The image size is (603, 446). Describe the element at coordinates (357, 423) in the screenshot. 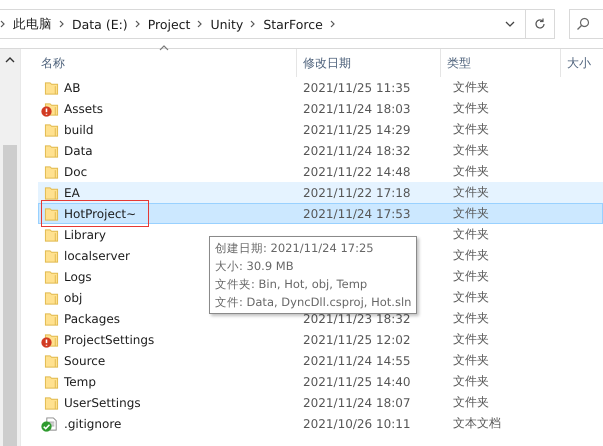

I see `modified-date: 2021/10/26 10:11` at that location.